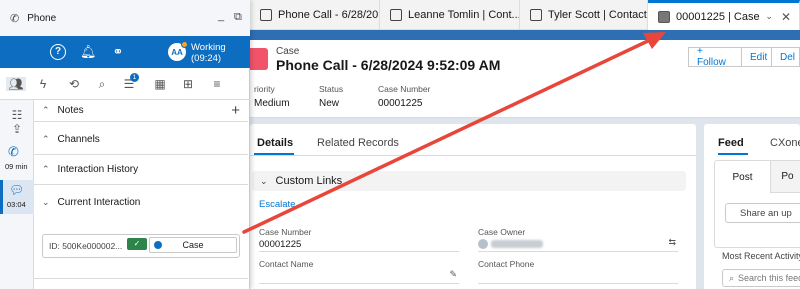  What do you see at coordinates (266, 15) in the screenshot?
I see `record-icon` at bounding box center [266, 15].